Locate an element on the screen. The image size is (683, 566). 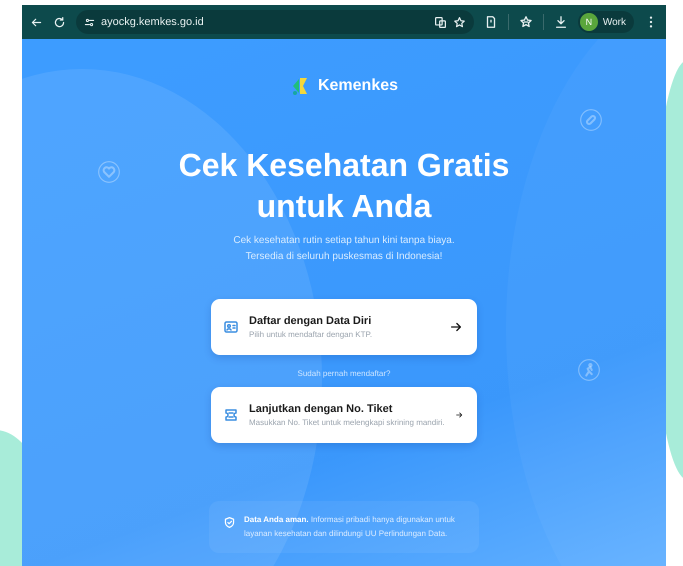
option-description: Masukkan No. Tiket untuk melengkapi skrining mandiri. is located at coordinates (347, 422).